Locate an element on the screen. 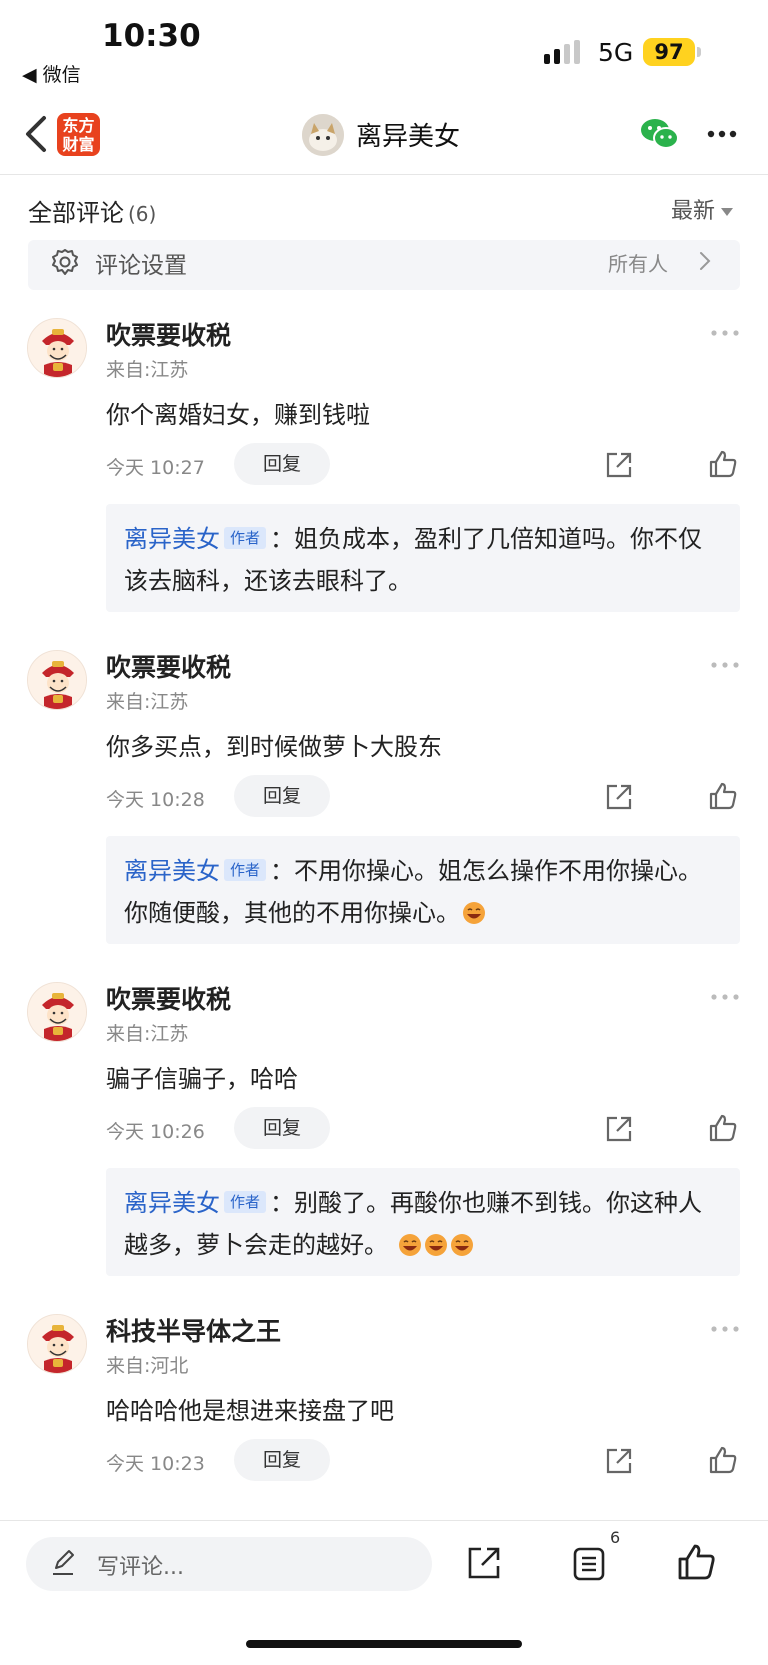  chevron-right-icon is located at coordinates (705, 261).